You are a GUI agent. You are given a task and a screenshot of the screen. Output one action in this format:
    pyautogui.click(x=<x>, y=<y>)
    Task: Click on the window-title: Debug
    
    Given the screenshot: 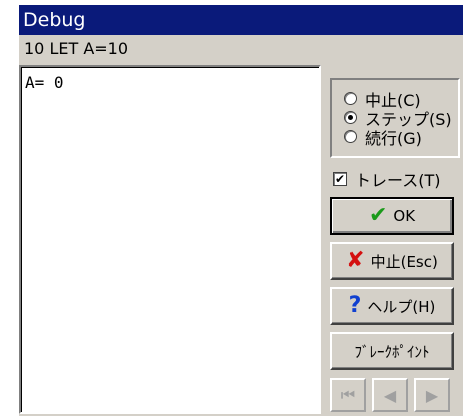 What is the action you would take?
    pyautogui.click(x=54, y=20)
    